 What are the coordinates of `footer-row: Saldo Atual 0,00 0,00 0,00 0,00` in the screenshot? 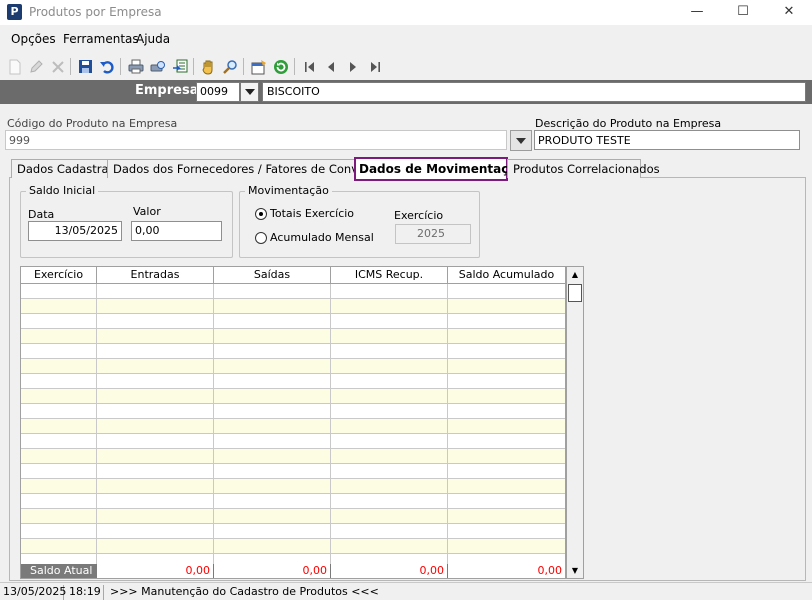 It's located at (293, 571).